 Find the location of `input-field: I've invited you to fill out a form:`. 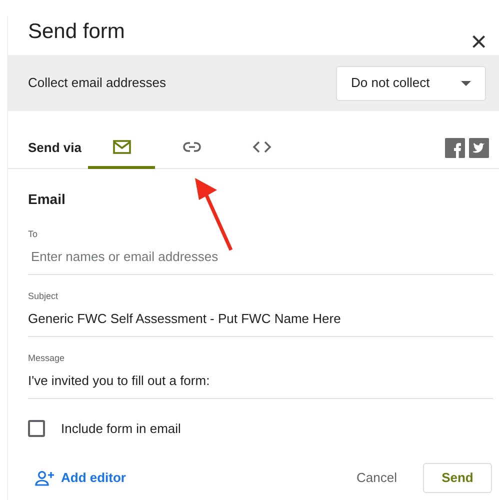

input-field: I've invited you to fill out a form: is located at coordinates (260, 382).